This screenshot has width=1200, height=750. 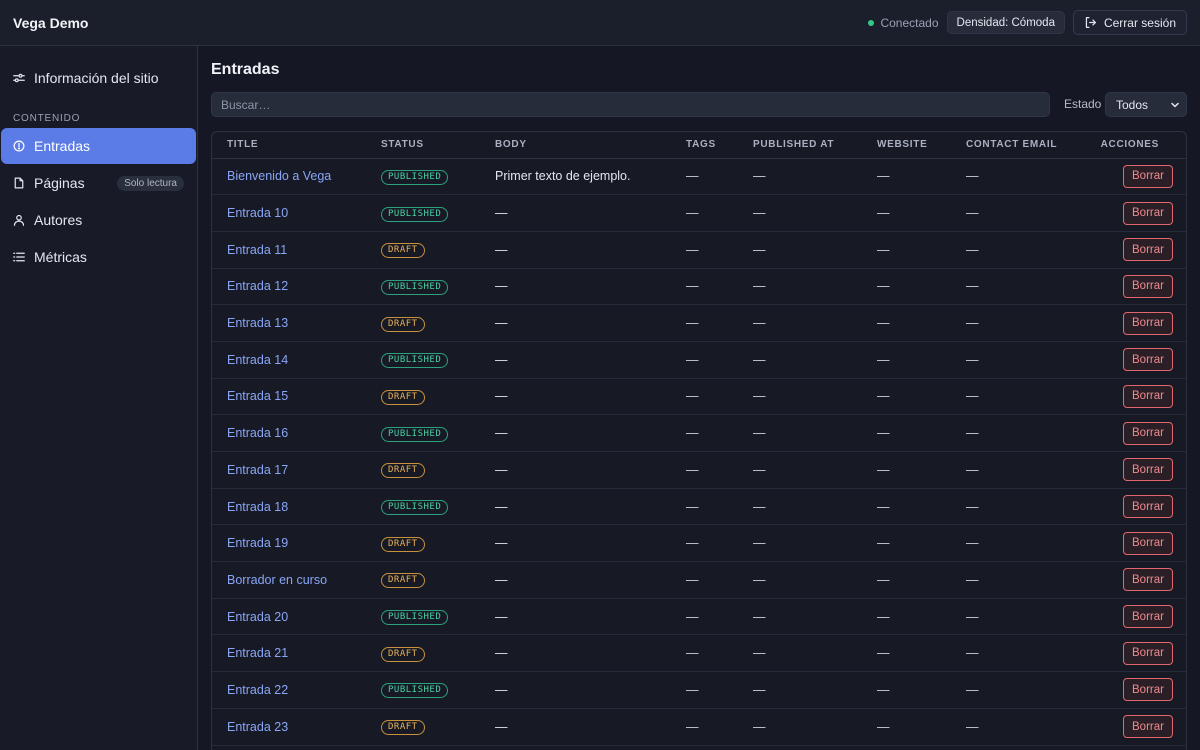 What do you see at coordinates (699, 690) in the screenshot?
I see `table-row: Entrada 22 PUBLISHED — — — — — Borrar` at bounding box center [699, 690].